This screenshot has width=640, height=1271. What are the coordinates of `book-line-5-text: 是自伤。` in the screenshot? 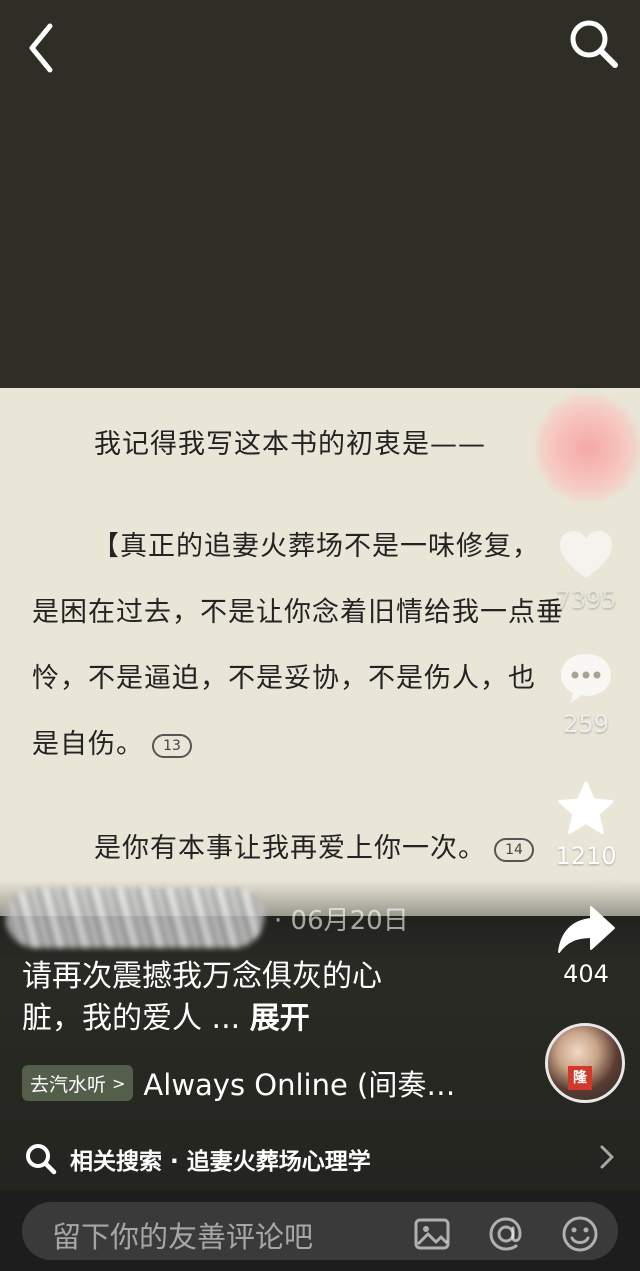 It's located at (88, 744).